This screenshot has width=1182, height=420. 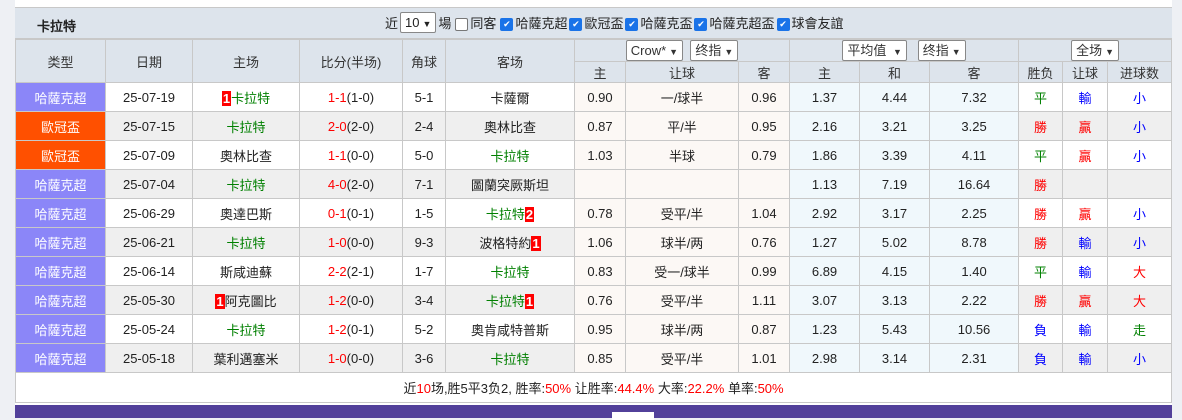 What do you see at coordinates (337, 155) in the screenshot?
I see `full-score: 1-1` at bounding box center [337, 155].